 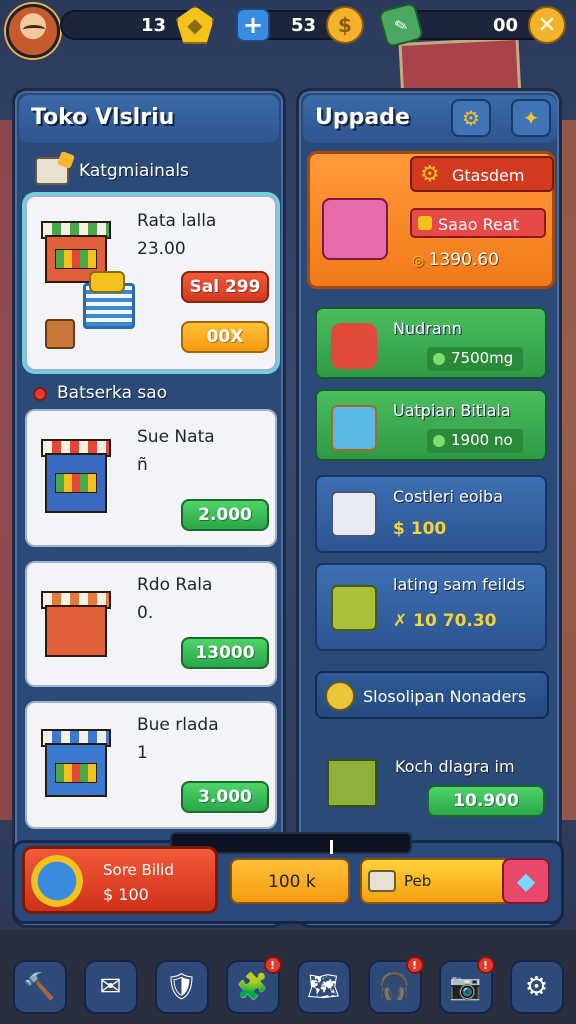 What do you see at coordinates (420, 529) in the screenshot?
I see `upgrade-price: $ 100` at bounding box center [420, 529].